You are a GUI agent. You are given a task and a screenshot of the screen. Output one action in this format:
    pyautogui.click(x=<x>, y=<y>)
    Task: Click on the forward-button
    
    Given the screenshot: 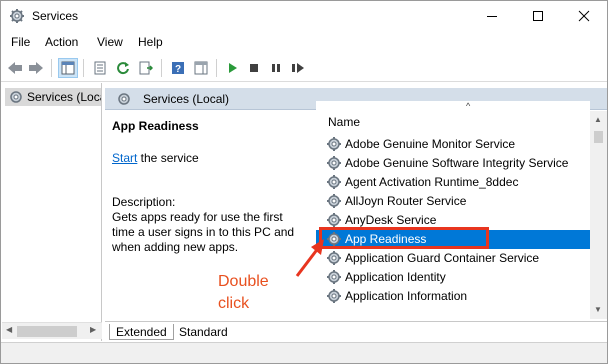 What is the action you would take?
    pyautogui.click(x=36, y=68)
    